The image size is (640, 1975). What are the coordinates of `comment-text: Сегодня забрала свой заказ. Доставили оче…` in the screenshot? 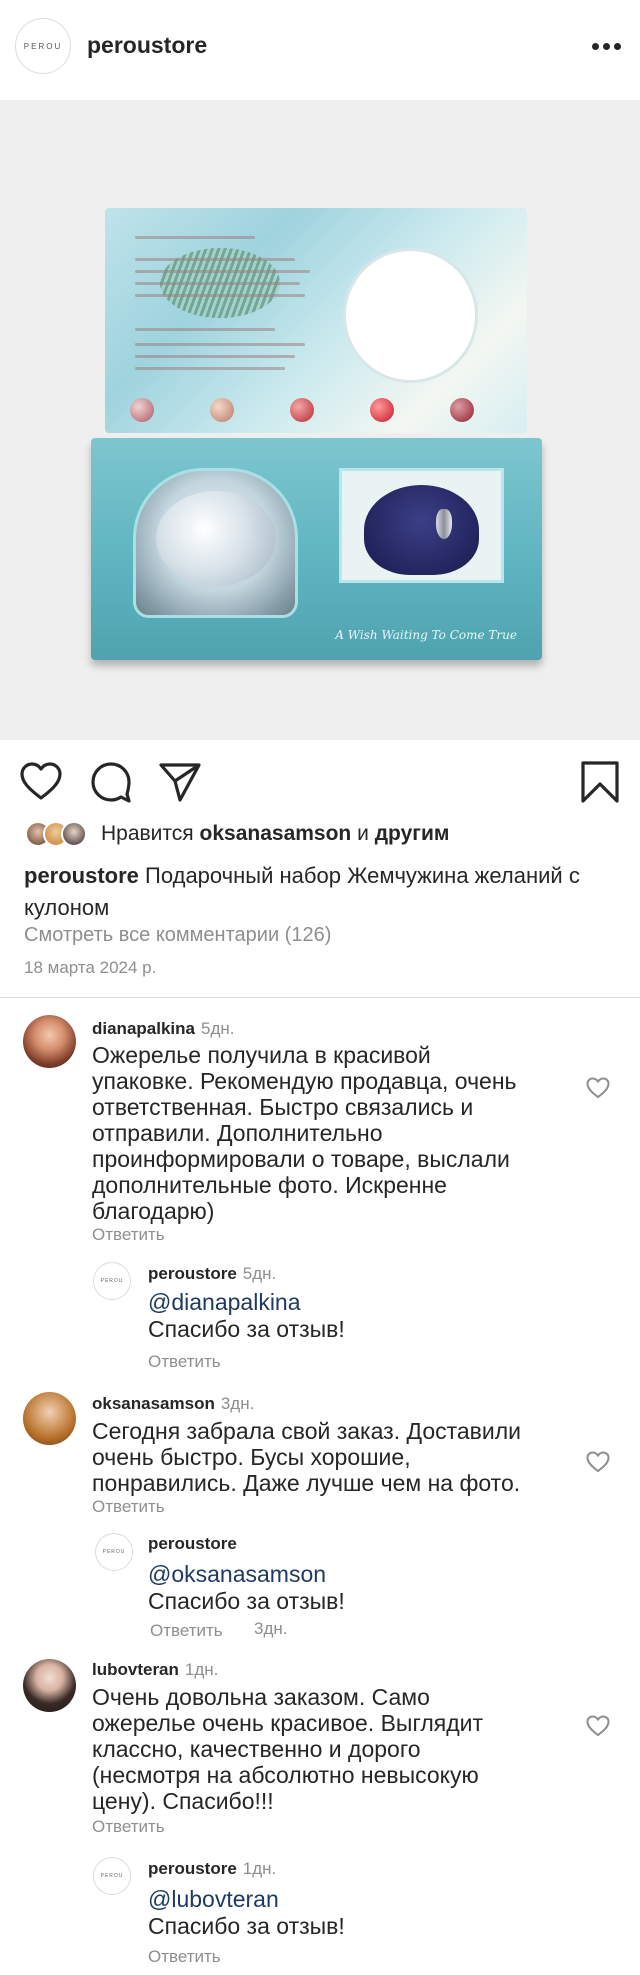 It's located at (307, 1457).